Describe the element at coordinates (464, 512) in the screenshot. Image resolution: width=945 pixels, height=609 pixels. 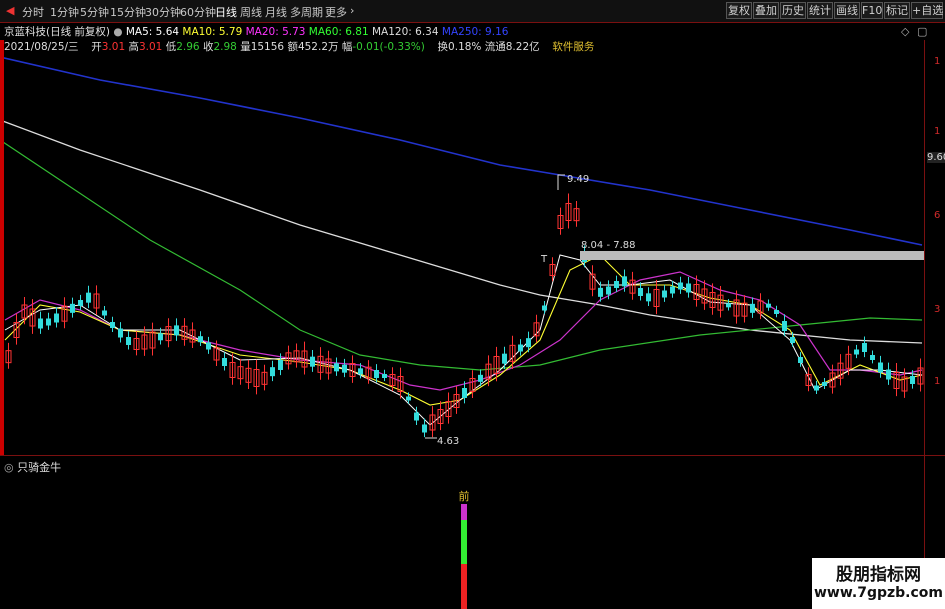
I see `signal-bar-magenta` at that location.